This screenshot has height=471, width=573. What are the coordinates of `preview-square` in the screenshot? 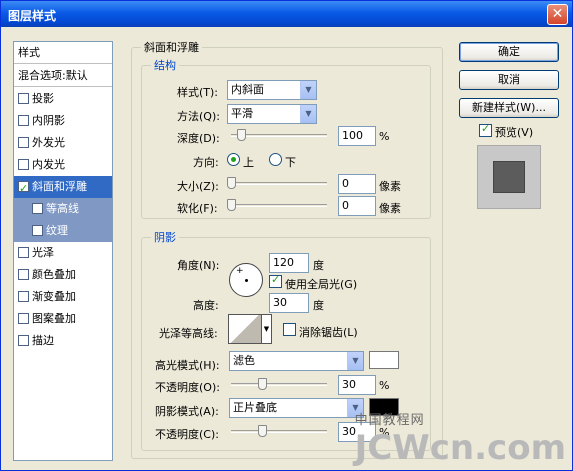 It's located at (509, 177).